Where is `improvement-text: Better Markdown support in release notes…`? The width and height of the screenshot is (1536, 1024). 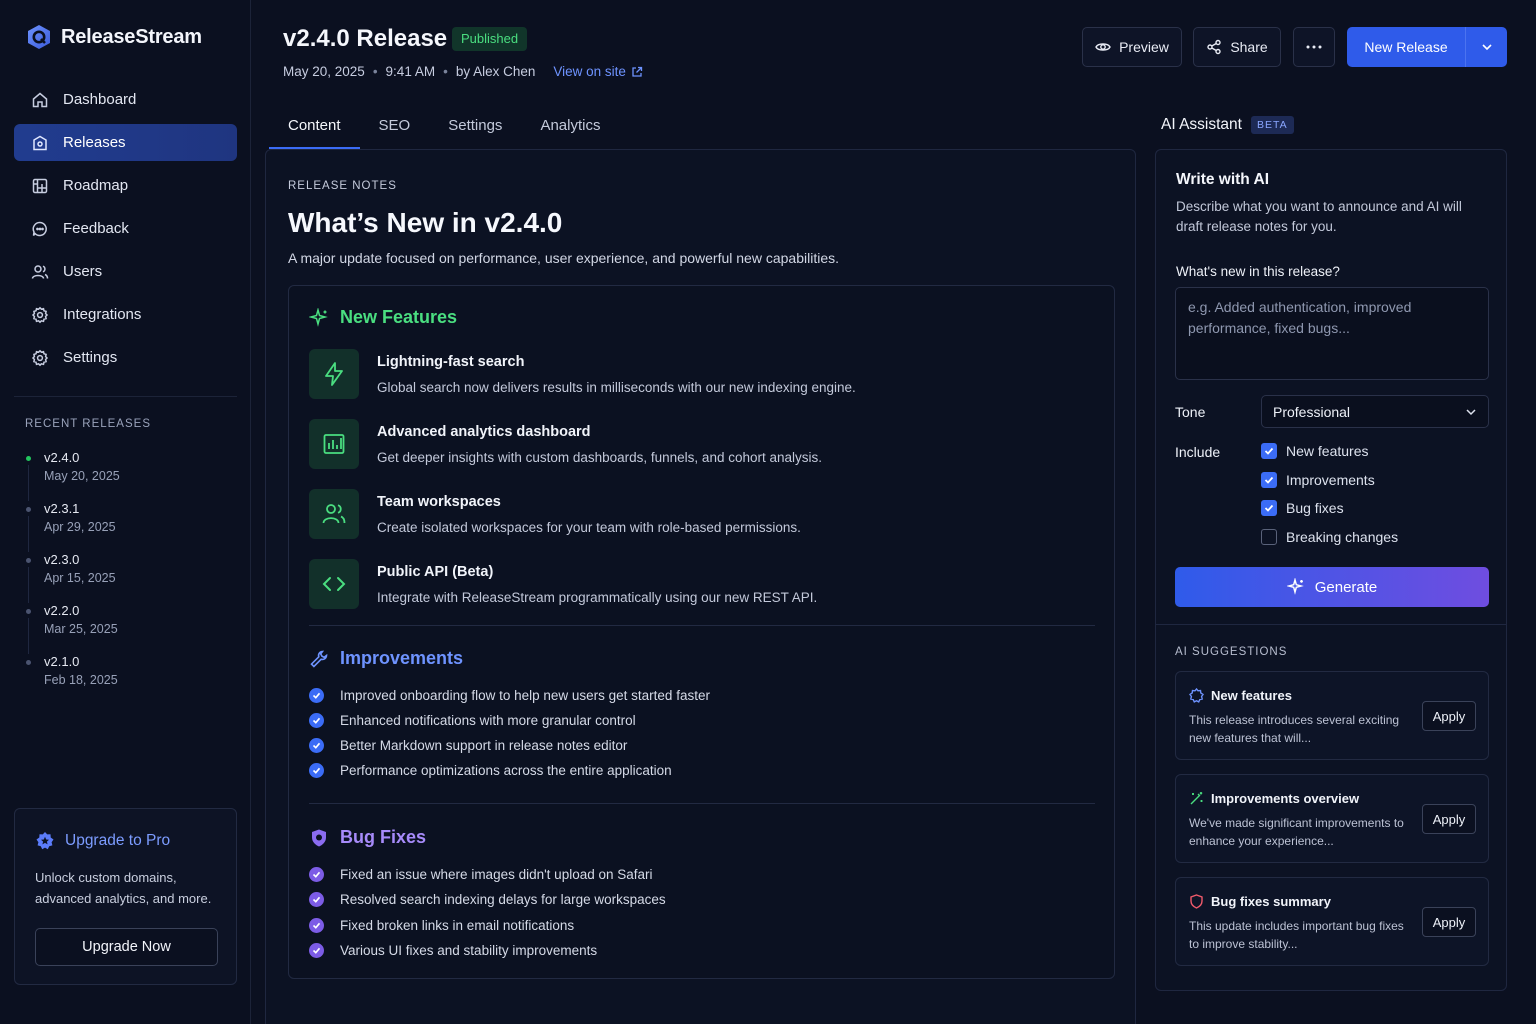
improvement-text: Better Markdown support in release notes… is located at coordinates (484, 745).